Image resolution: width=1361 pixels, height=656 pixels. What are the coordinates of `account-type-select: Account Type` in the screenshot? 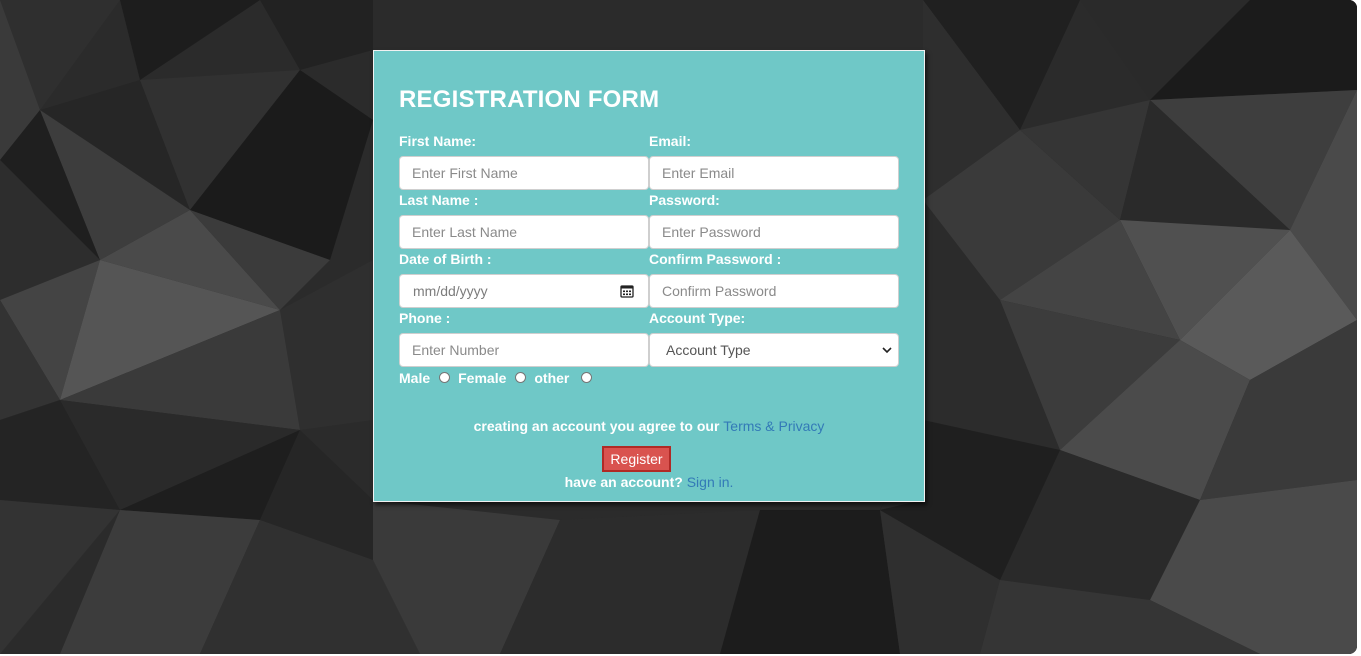 It's located at (774, 350).